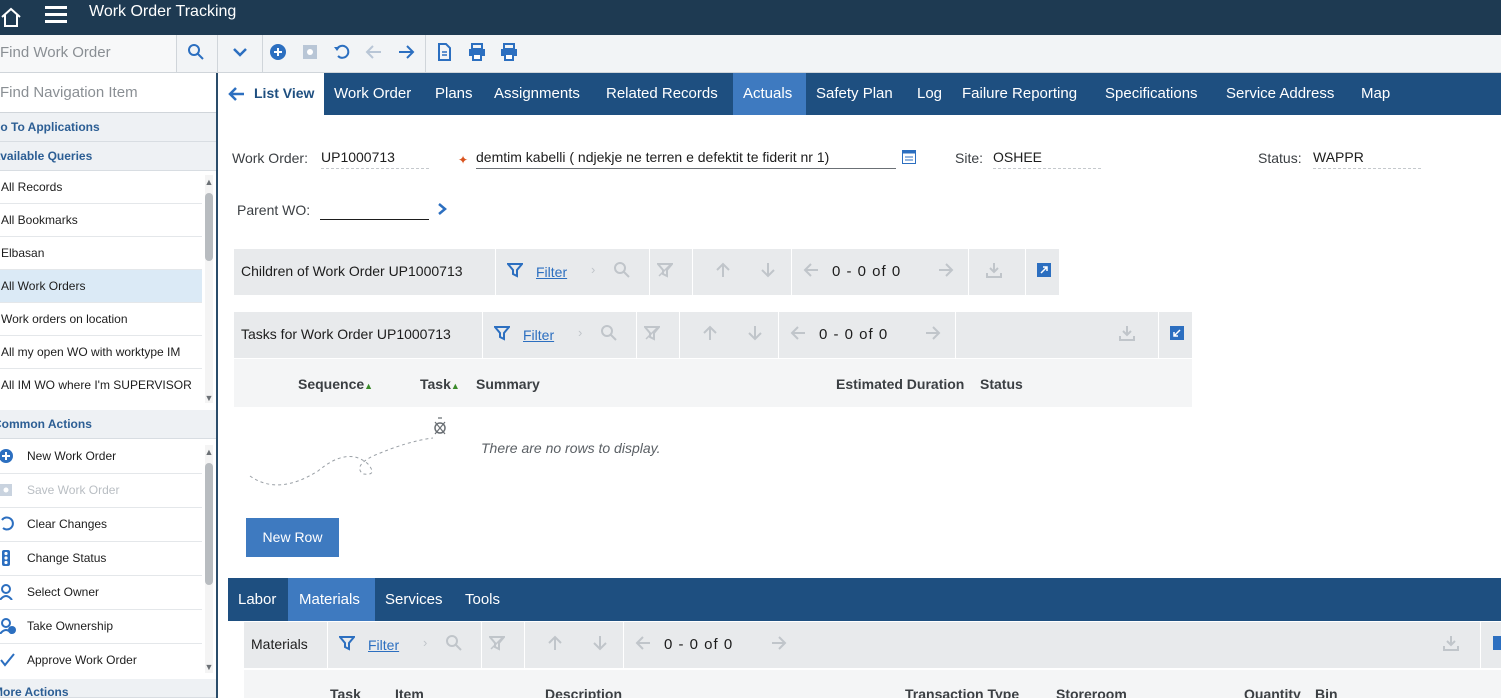 Image resolution: width=1501 pixels, height=699 pixels. I want to click on tab-actuals: Actuals, so click(769, 94).